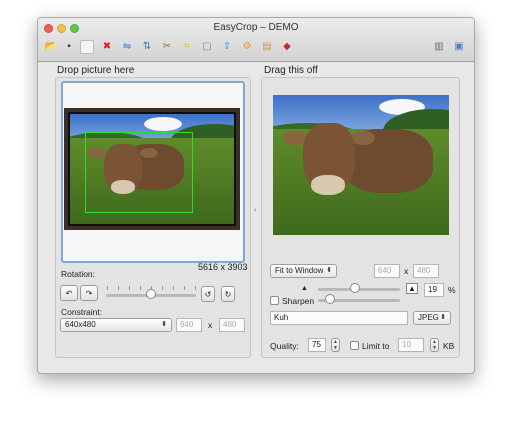 This screenshot has height=425, width=512. What do you see at coordinates (412, 288) in the screenshot?
I see `large-person-icon: ▲` at bounding box center [412, 288].